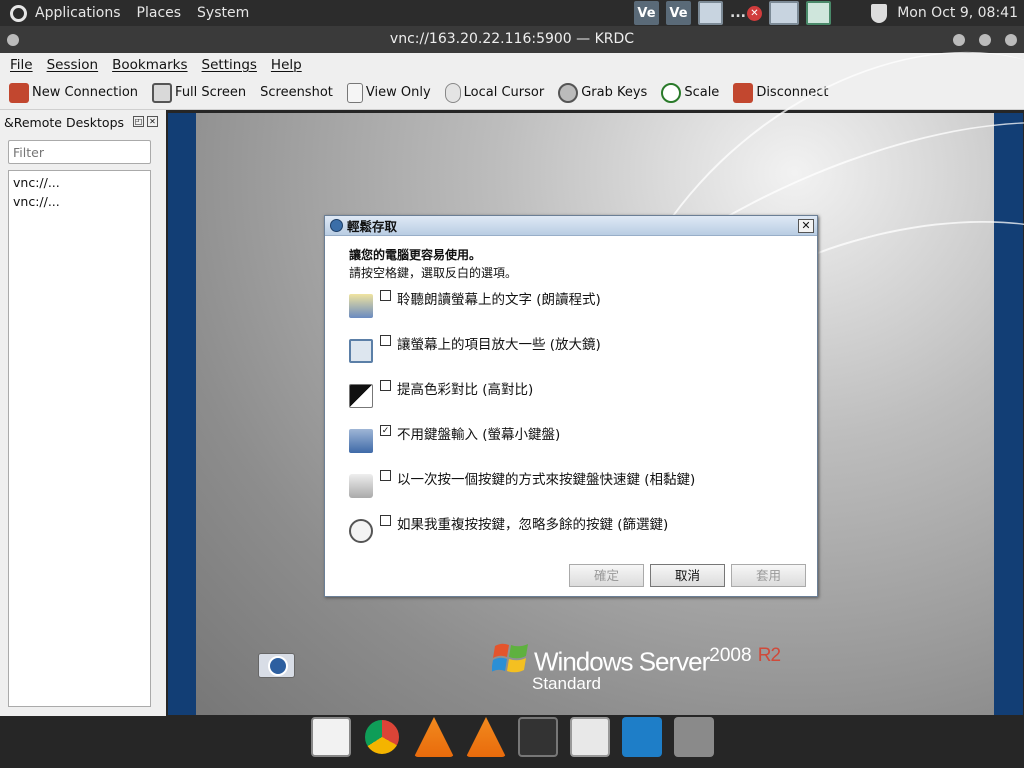  What do you see at coordinates (690, 93) in the screenshot?
I see `scale-button: Scale` at bounding box center [690, 93].